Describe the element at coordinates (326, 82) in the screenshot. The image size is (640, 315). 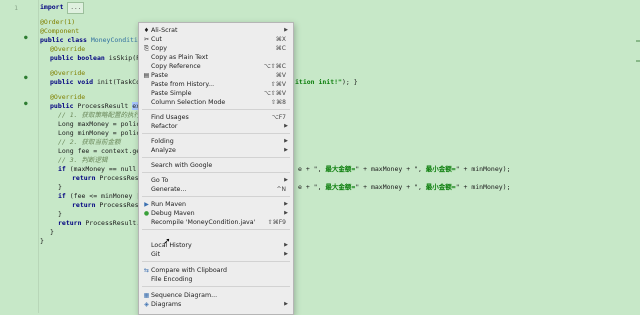
I see `code-line: ition init!"); }` at that location.